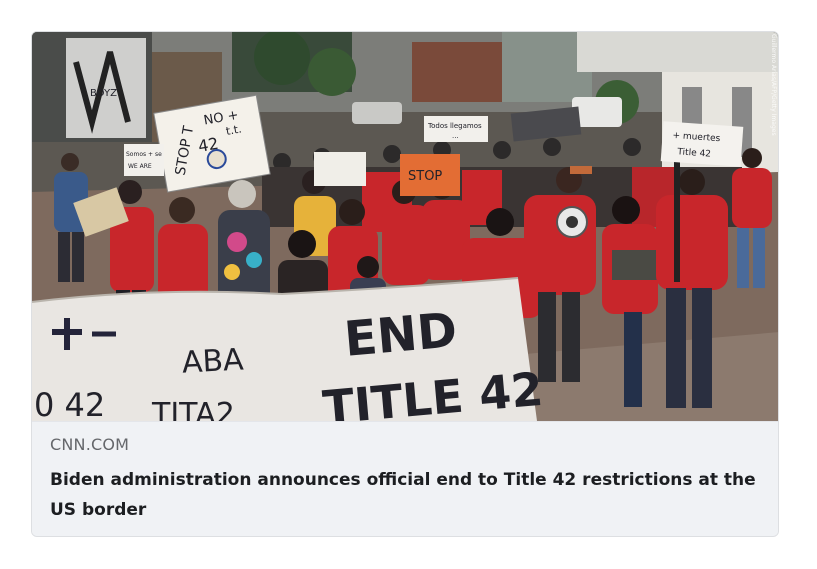  Describe the element at coordinates (213, 361) in the screenshot. I see `banner-aba-text: ABA` at that location.